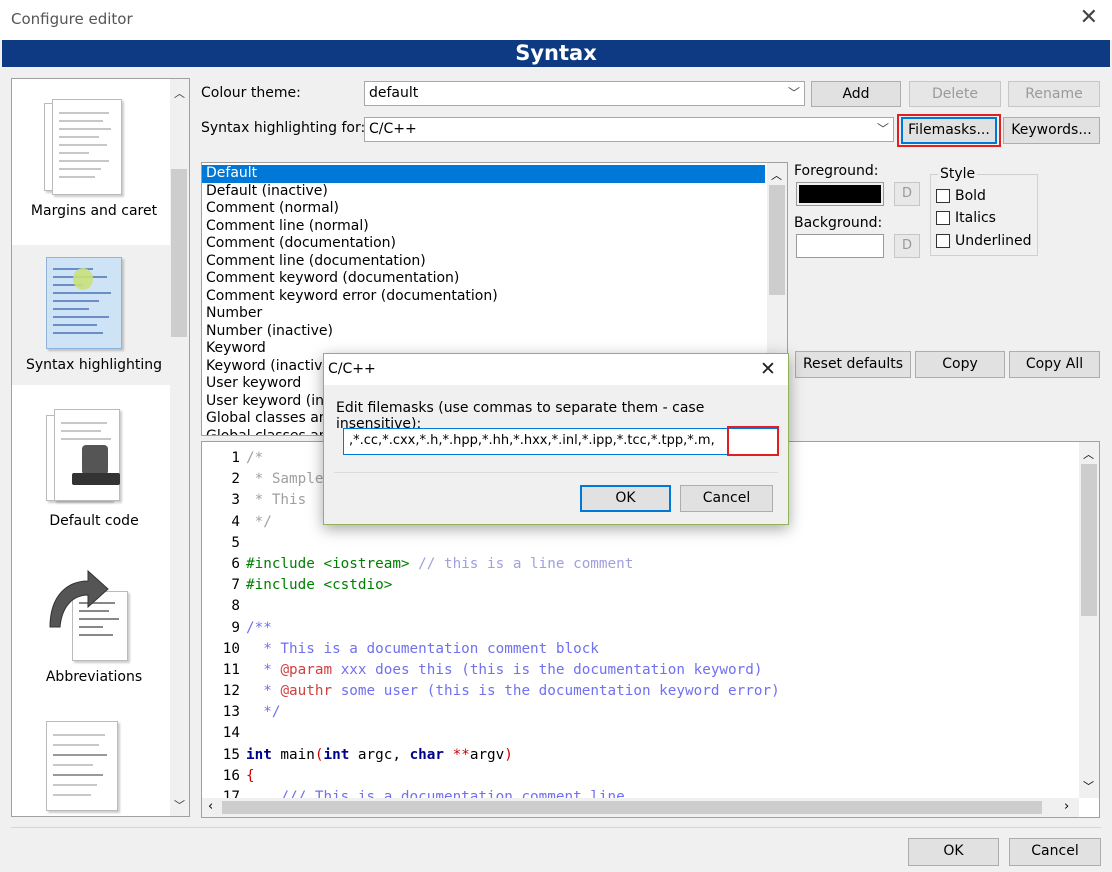  I want to click on dialog-ok-button: OK, so click(625, 498).